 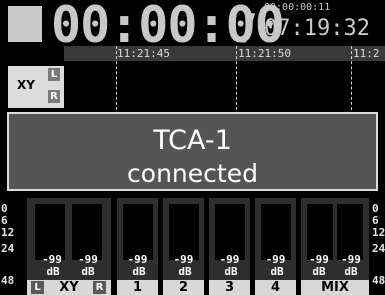 I want to click on meter-channel-1: -99 dB 1, so click(x=137, y=246).